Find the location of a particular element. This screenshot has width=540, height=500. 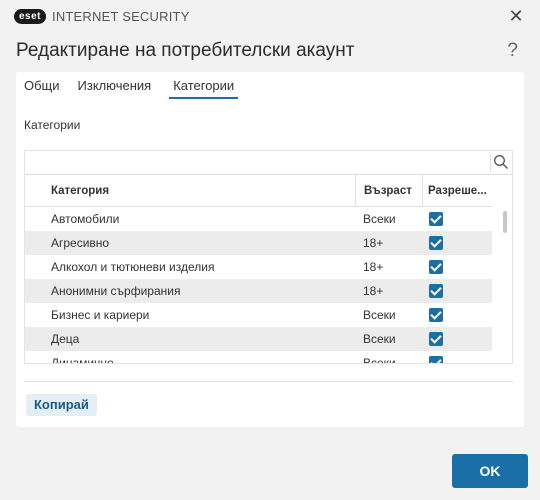

table-scrollbar is located at coordinates (505, 222).